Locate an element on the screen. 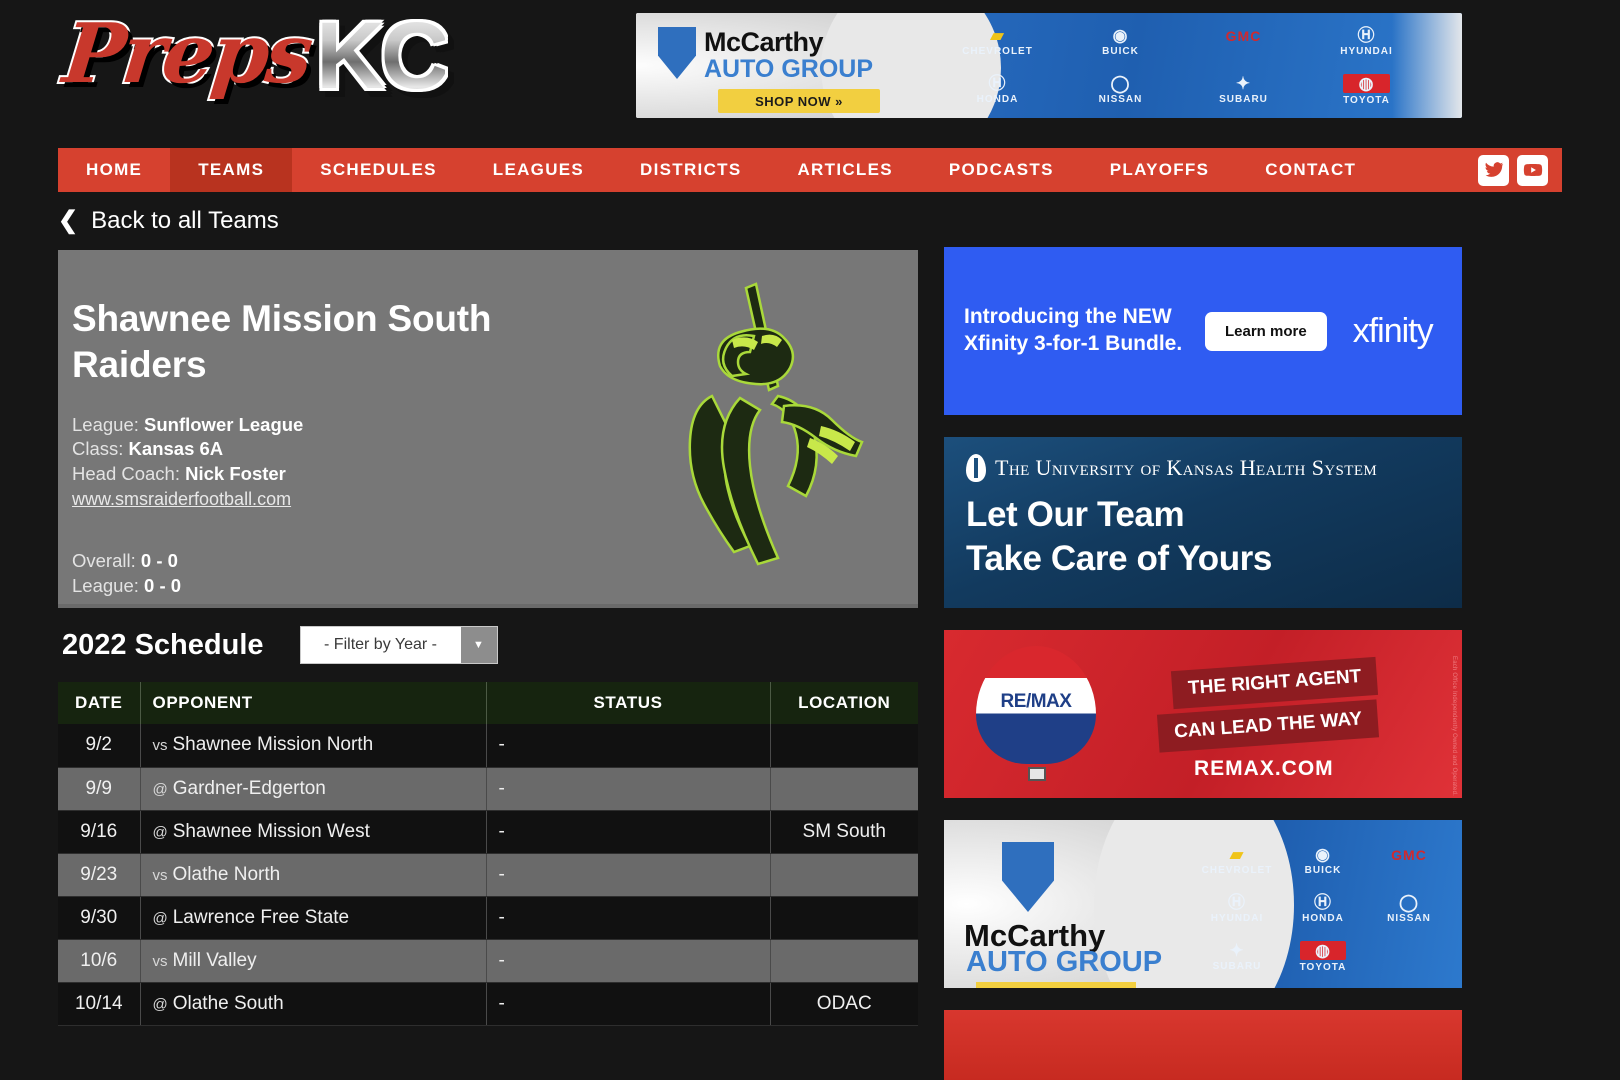 The width and height of the screenshot is (1620, 1080). cell-opponent: vs Shawnee Mission North is located at coordinates (313, 746).